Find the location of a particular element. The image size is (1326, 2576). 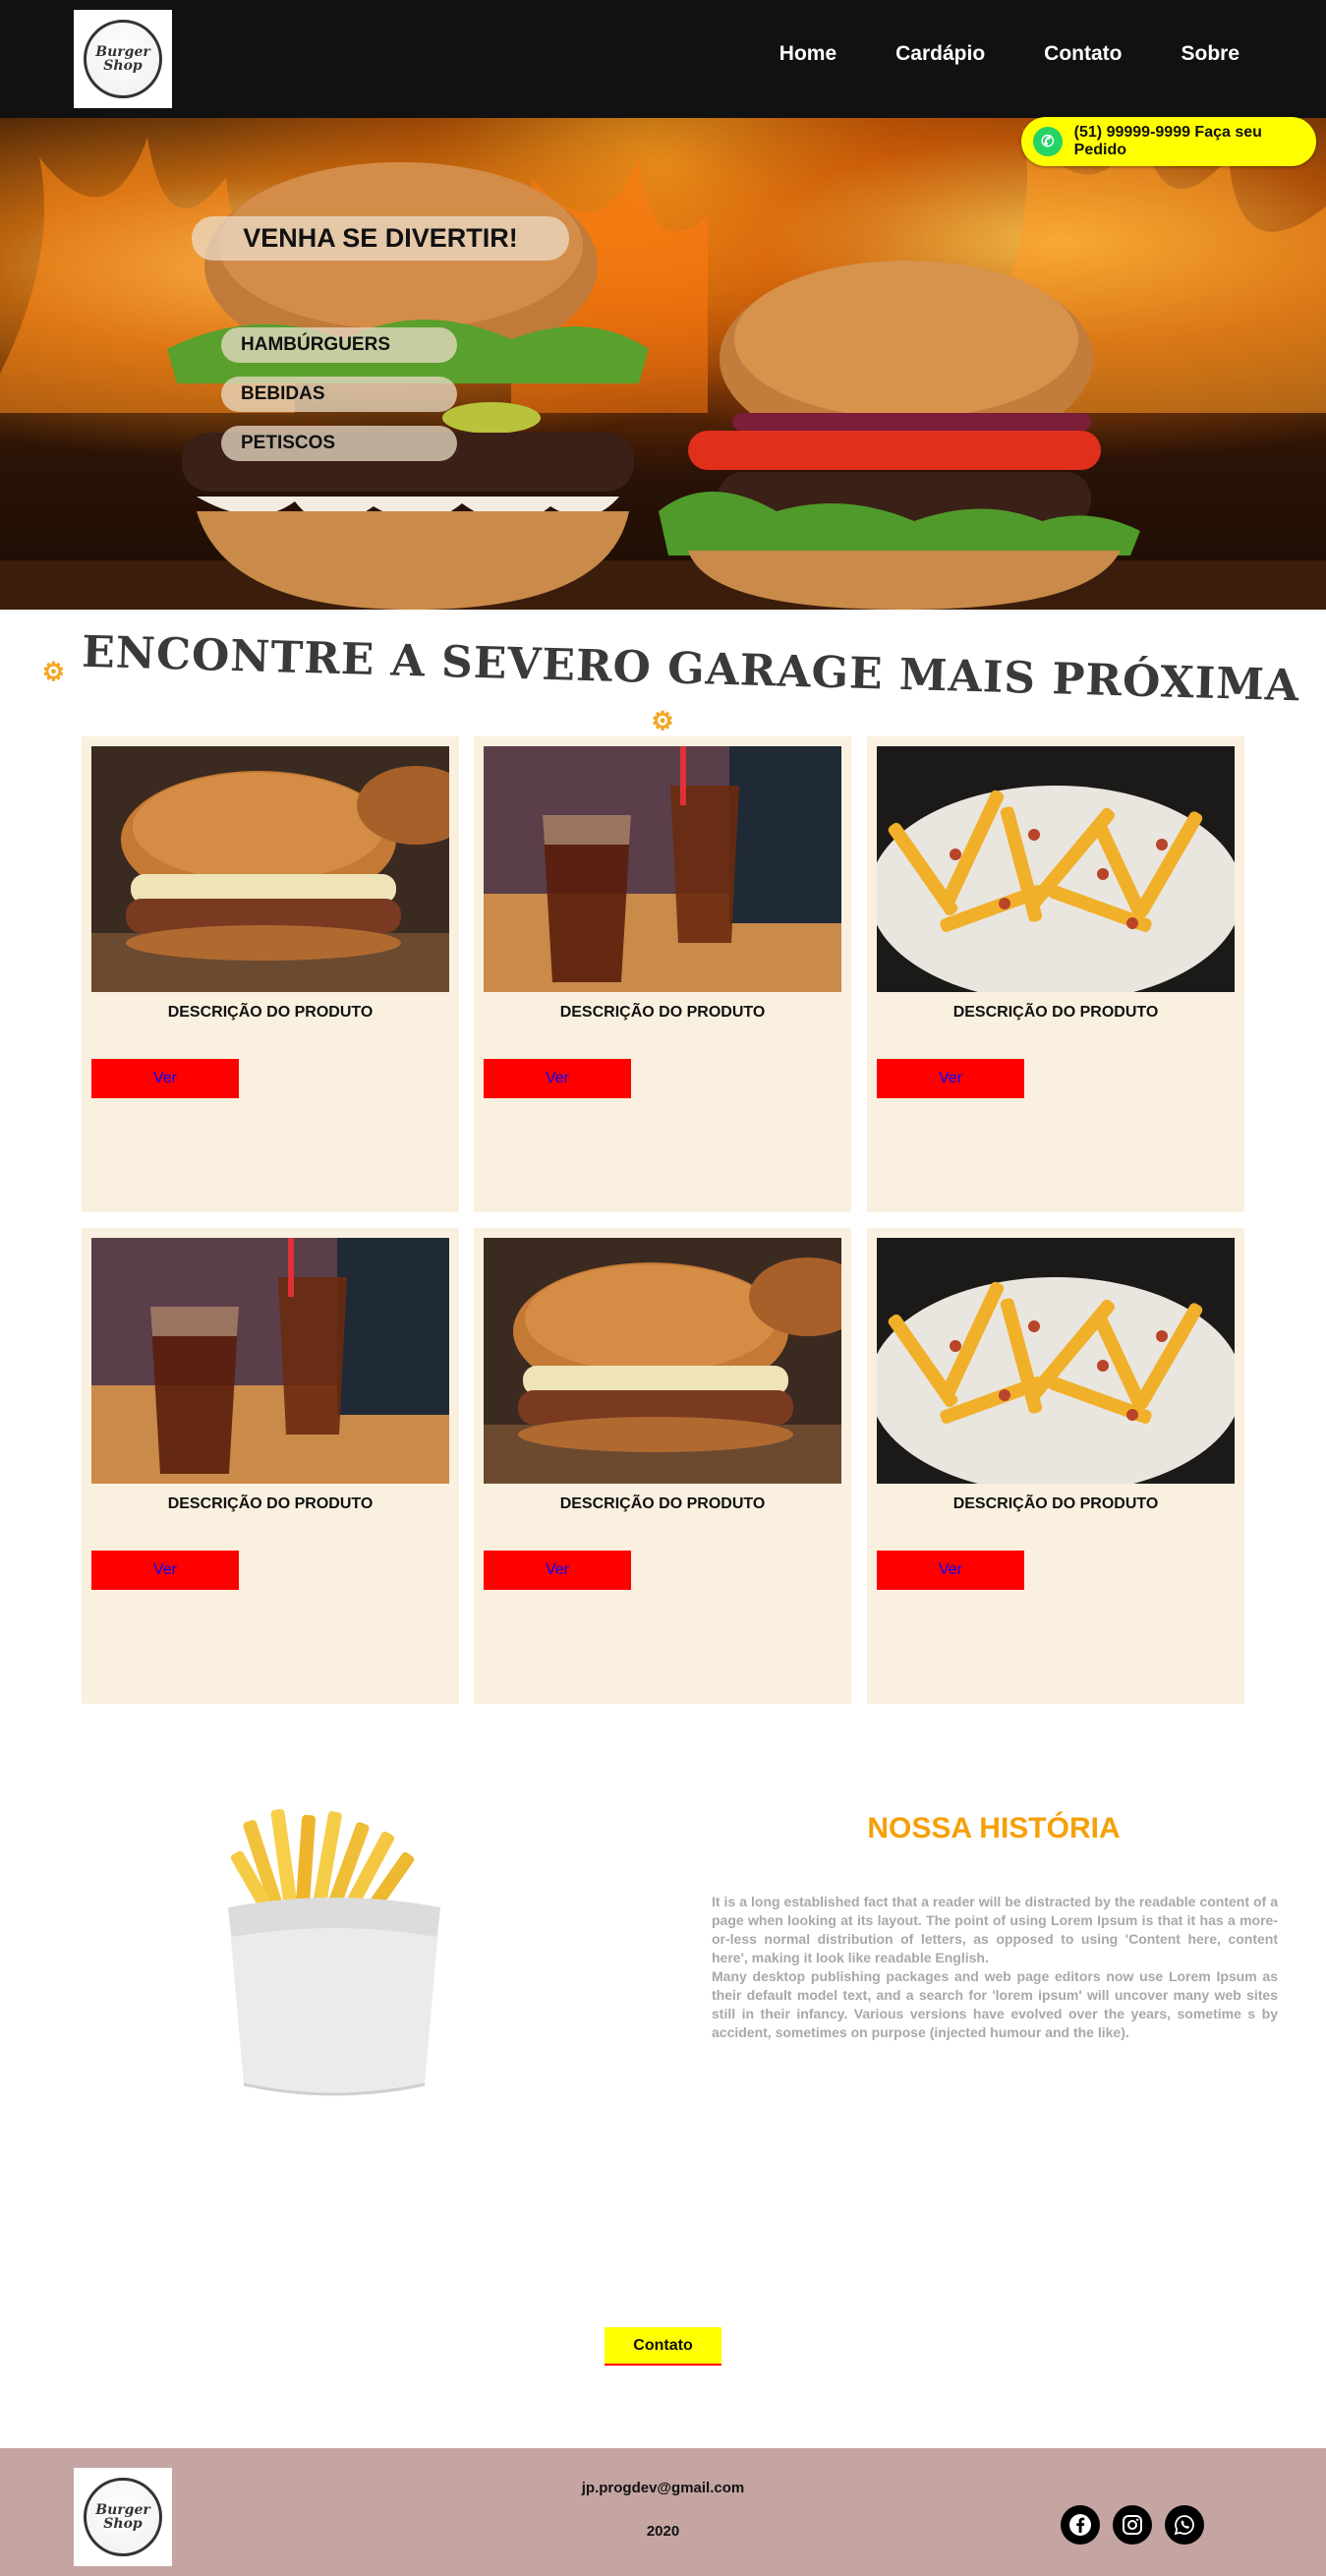

whatsapp-icon is located at coordinates (1184, 2525).